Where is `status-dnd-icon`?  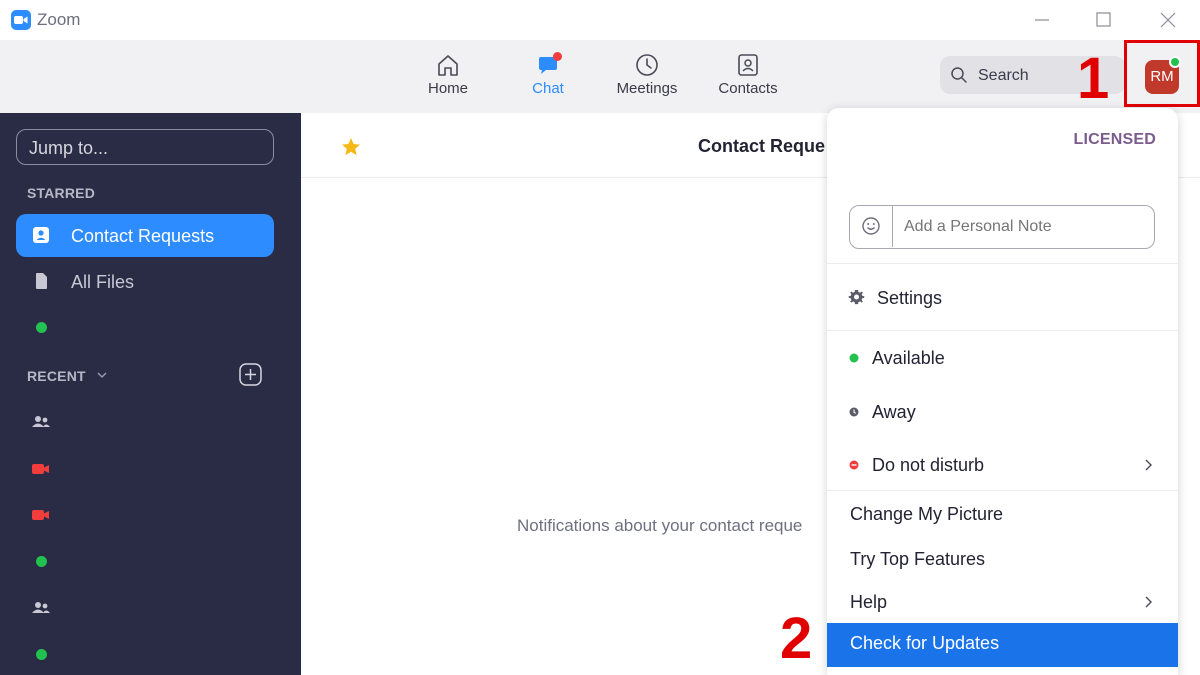
status-dnd-icon is located at coordinates (854, 465).